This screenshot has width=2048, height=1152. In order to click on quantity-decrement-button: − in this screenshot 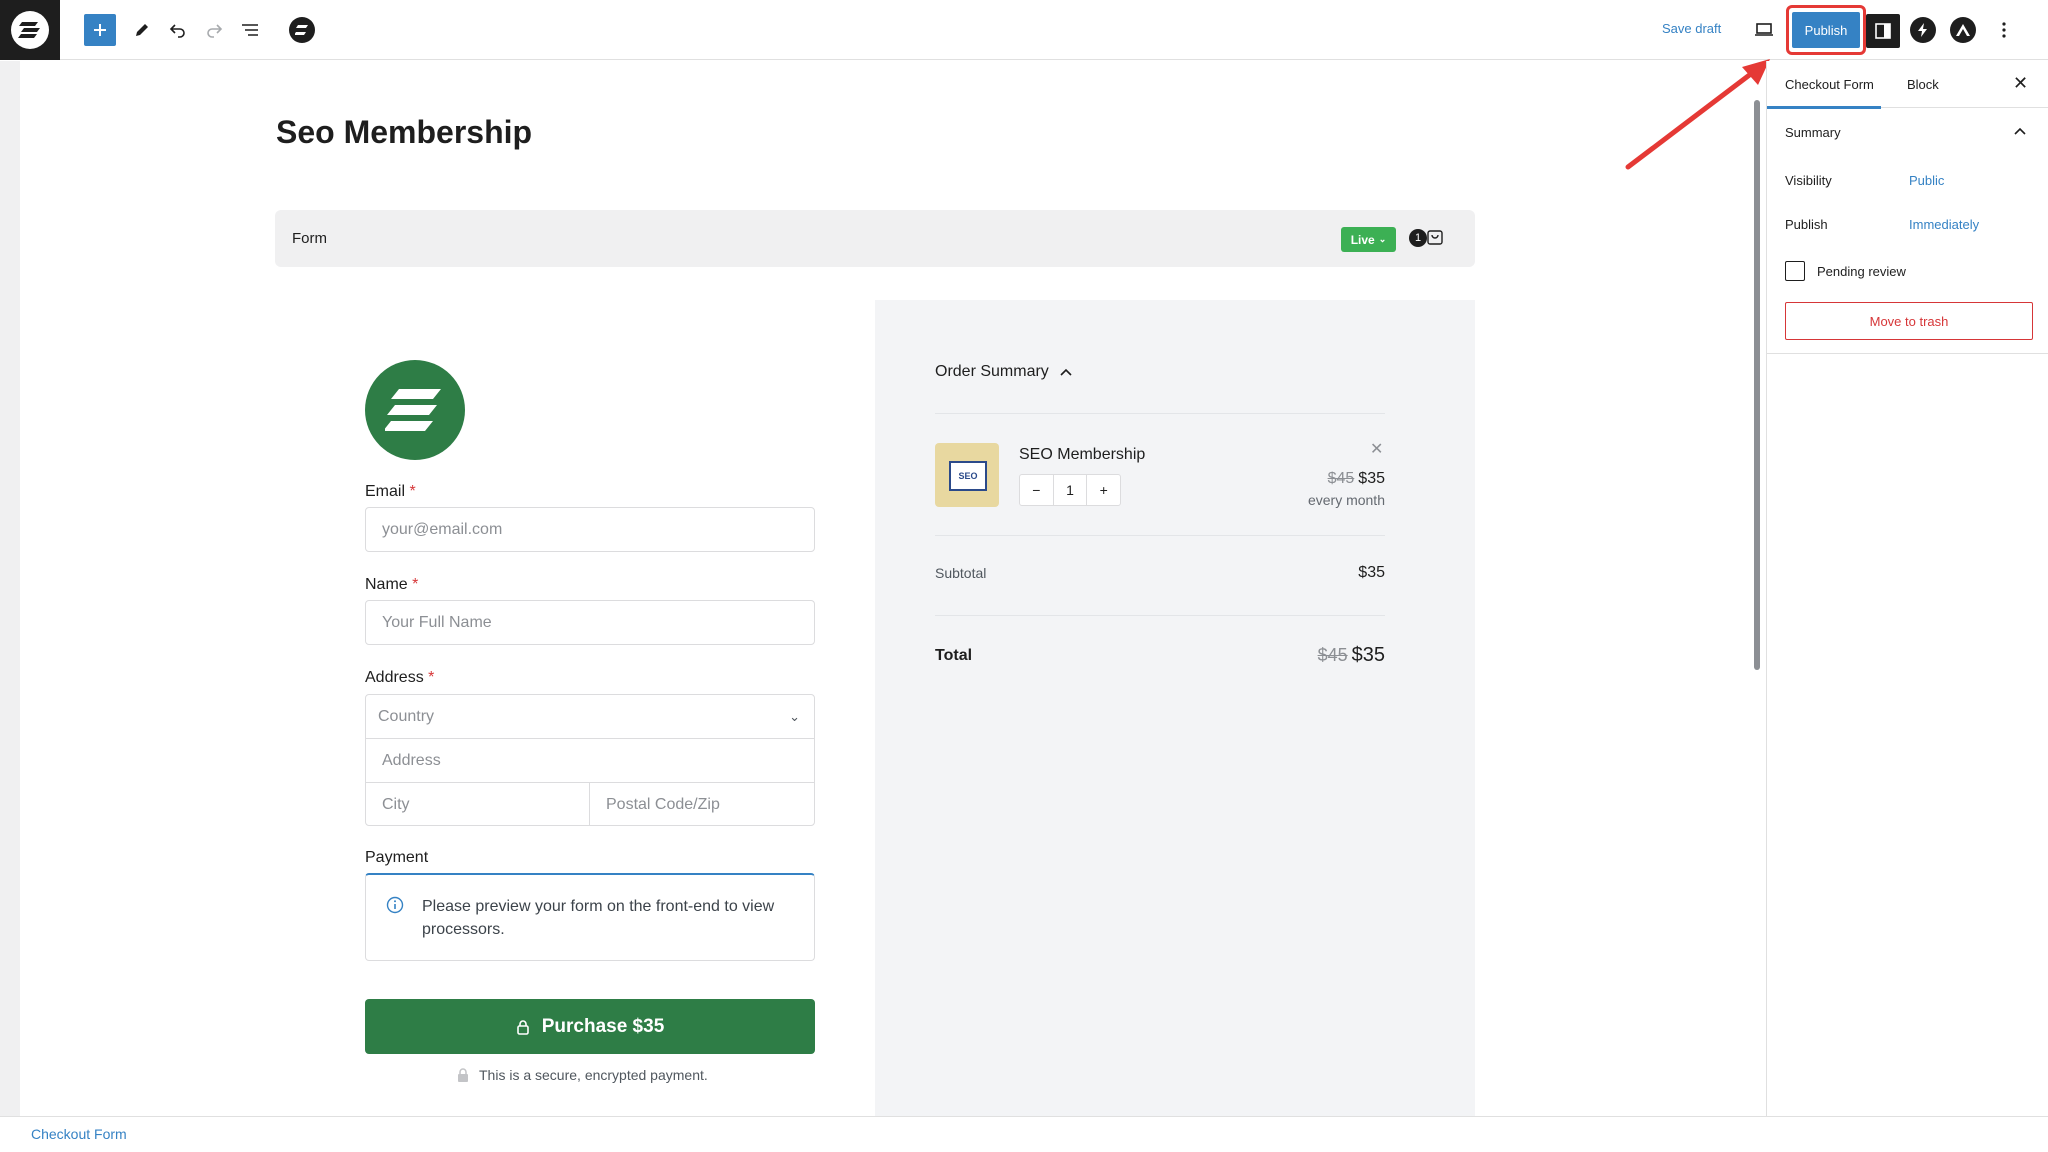, I will do `click(1036, 490)`.